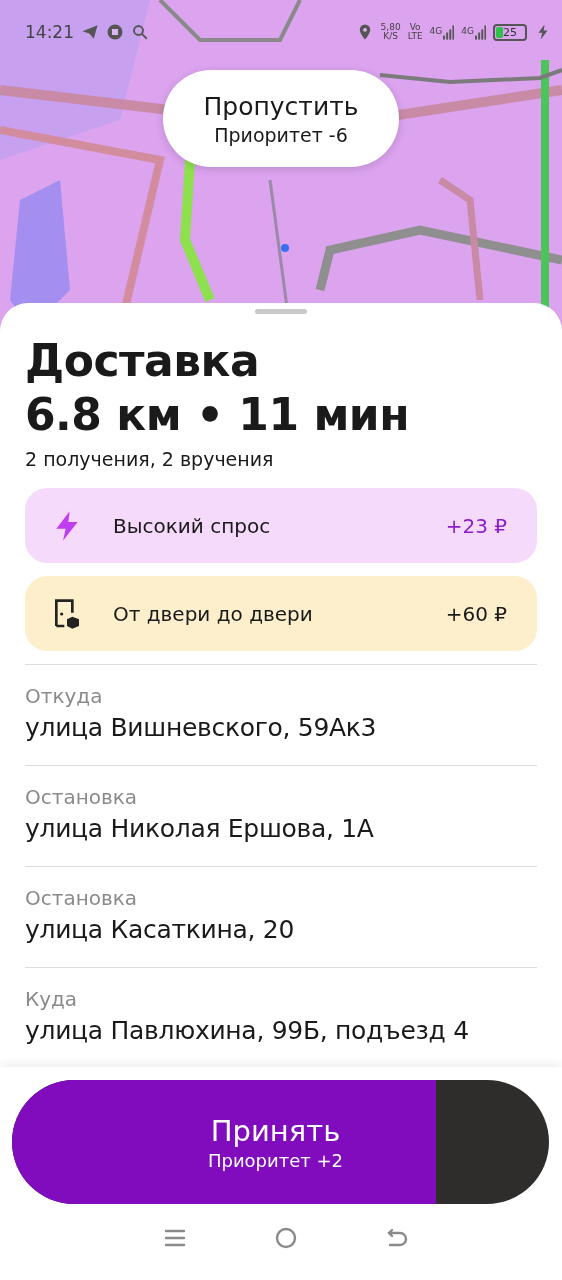  I want to click on battery-level: 25, so click(510, 32).